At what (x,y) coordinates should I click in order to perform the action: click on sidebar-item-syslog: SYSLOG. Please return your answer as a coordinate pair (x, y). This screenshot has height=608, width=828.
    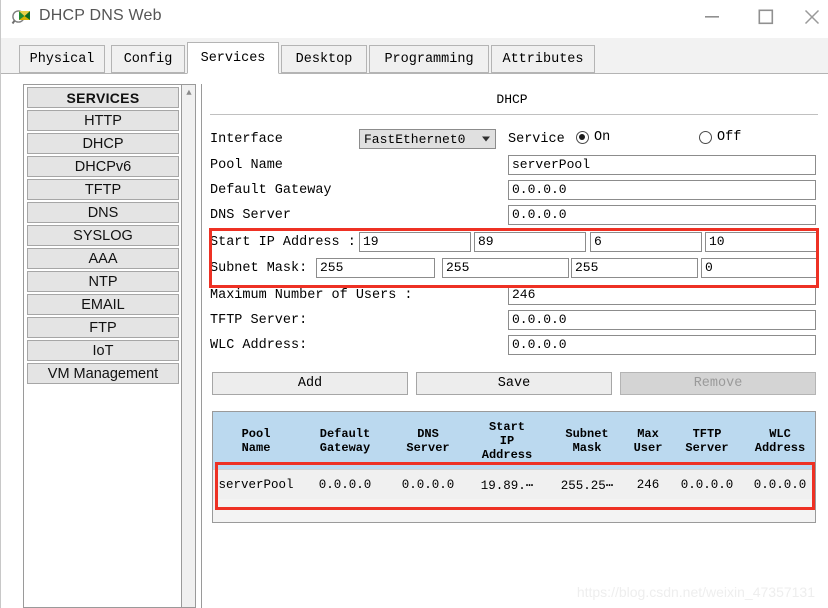
    Looking at the image, I should click on (103, 235).